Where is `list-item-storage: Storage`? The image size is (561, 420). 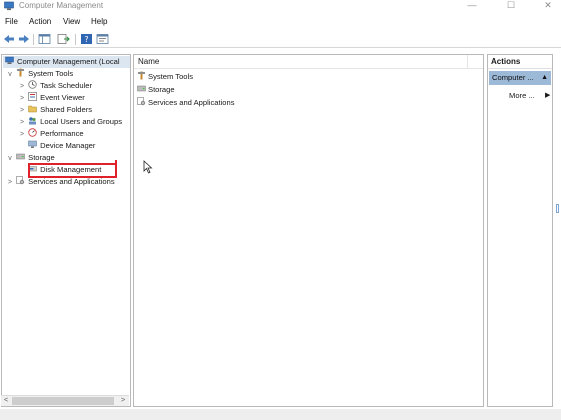
list-item-storage: Storage is located at coordinates (156, 90).